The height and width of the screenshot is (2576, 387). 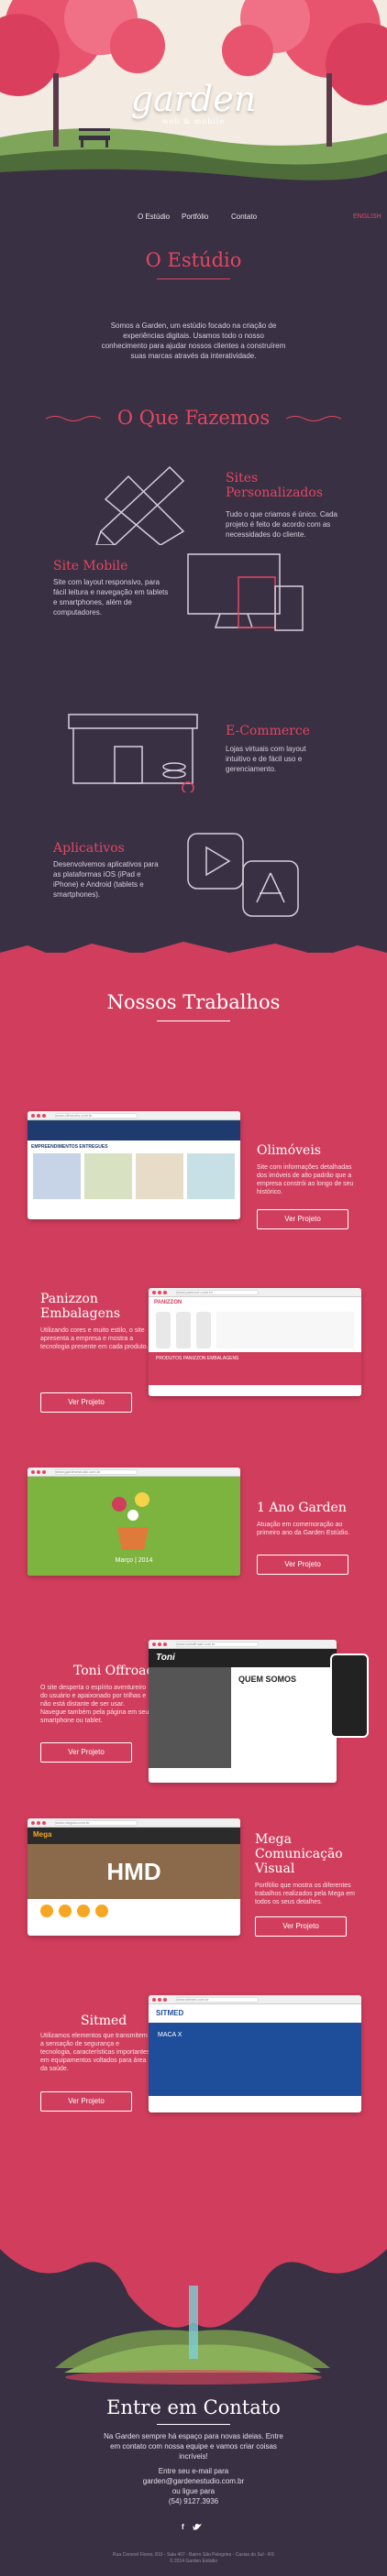 I want to click on project-4-button: Ver Projeto, so click(x=86, y=1753).